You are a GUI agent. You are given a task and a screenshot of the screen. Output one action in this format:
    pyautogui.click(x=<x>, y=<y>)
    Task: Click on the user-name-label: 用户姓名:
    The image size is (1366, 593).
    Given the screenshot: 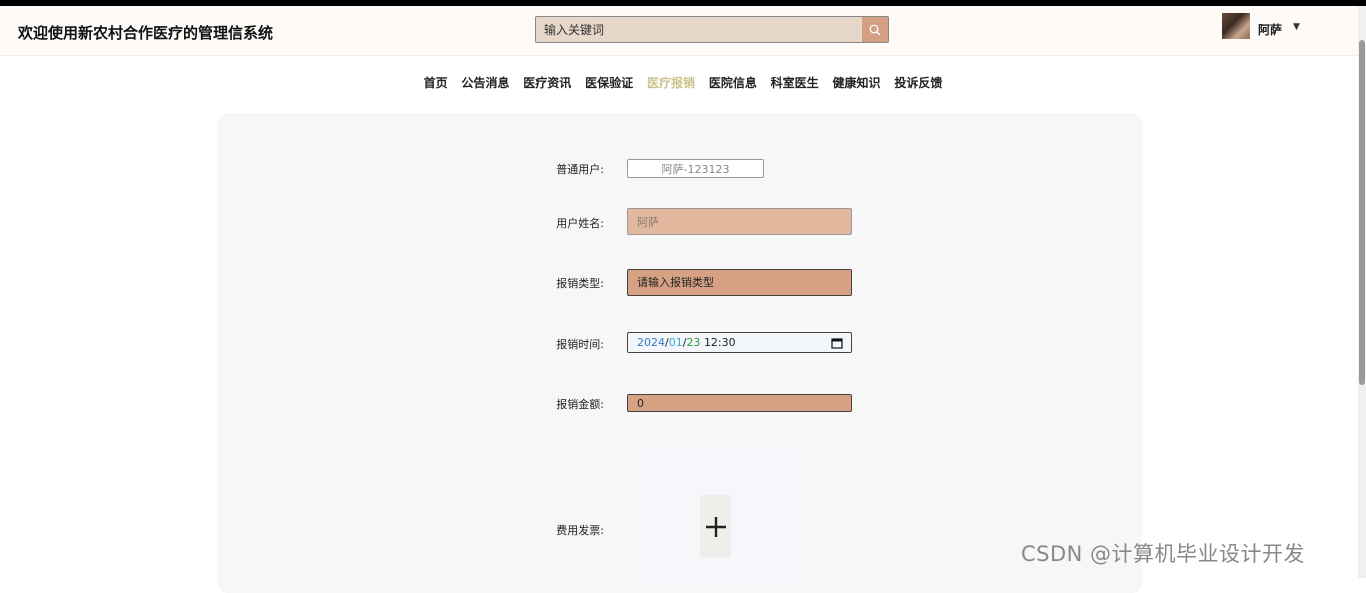 What is the action you would take?
    pyautogui.click(x=580, y=223)
    